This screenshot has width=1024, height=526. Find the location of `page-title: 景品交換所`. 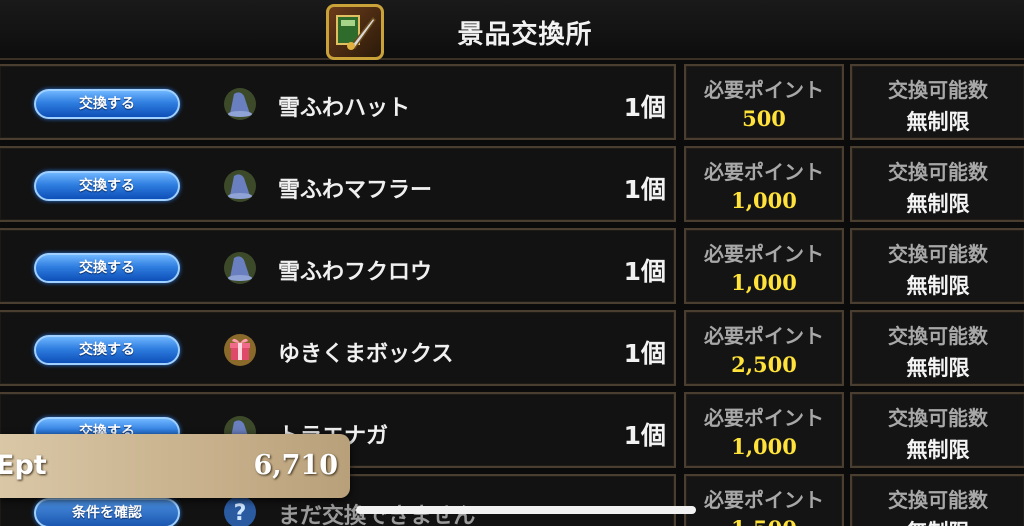

page-title: 景品交換所 is located at coordinates (525, 35).